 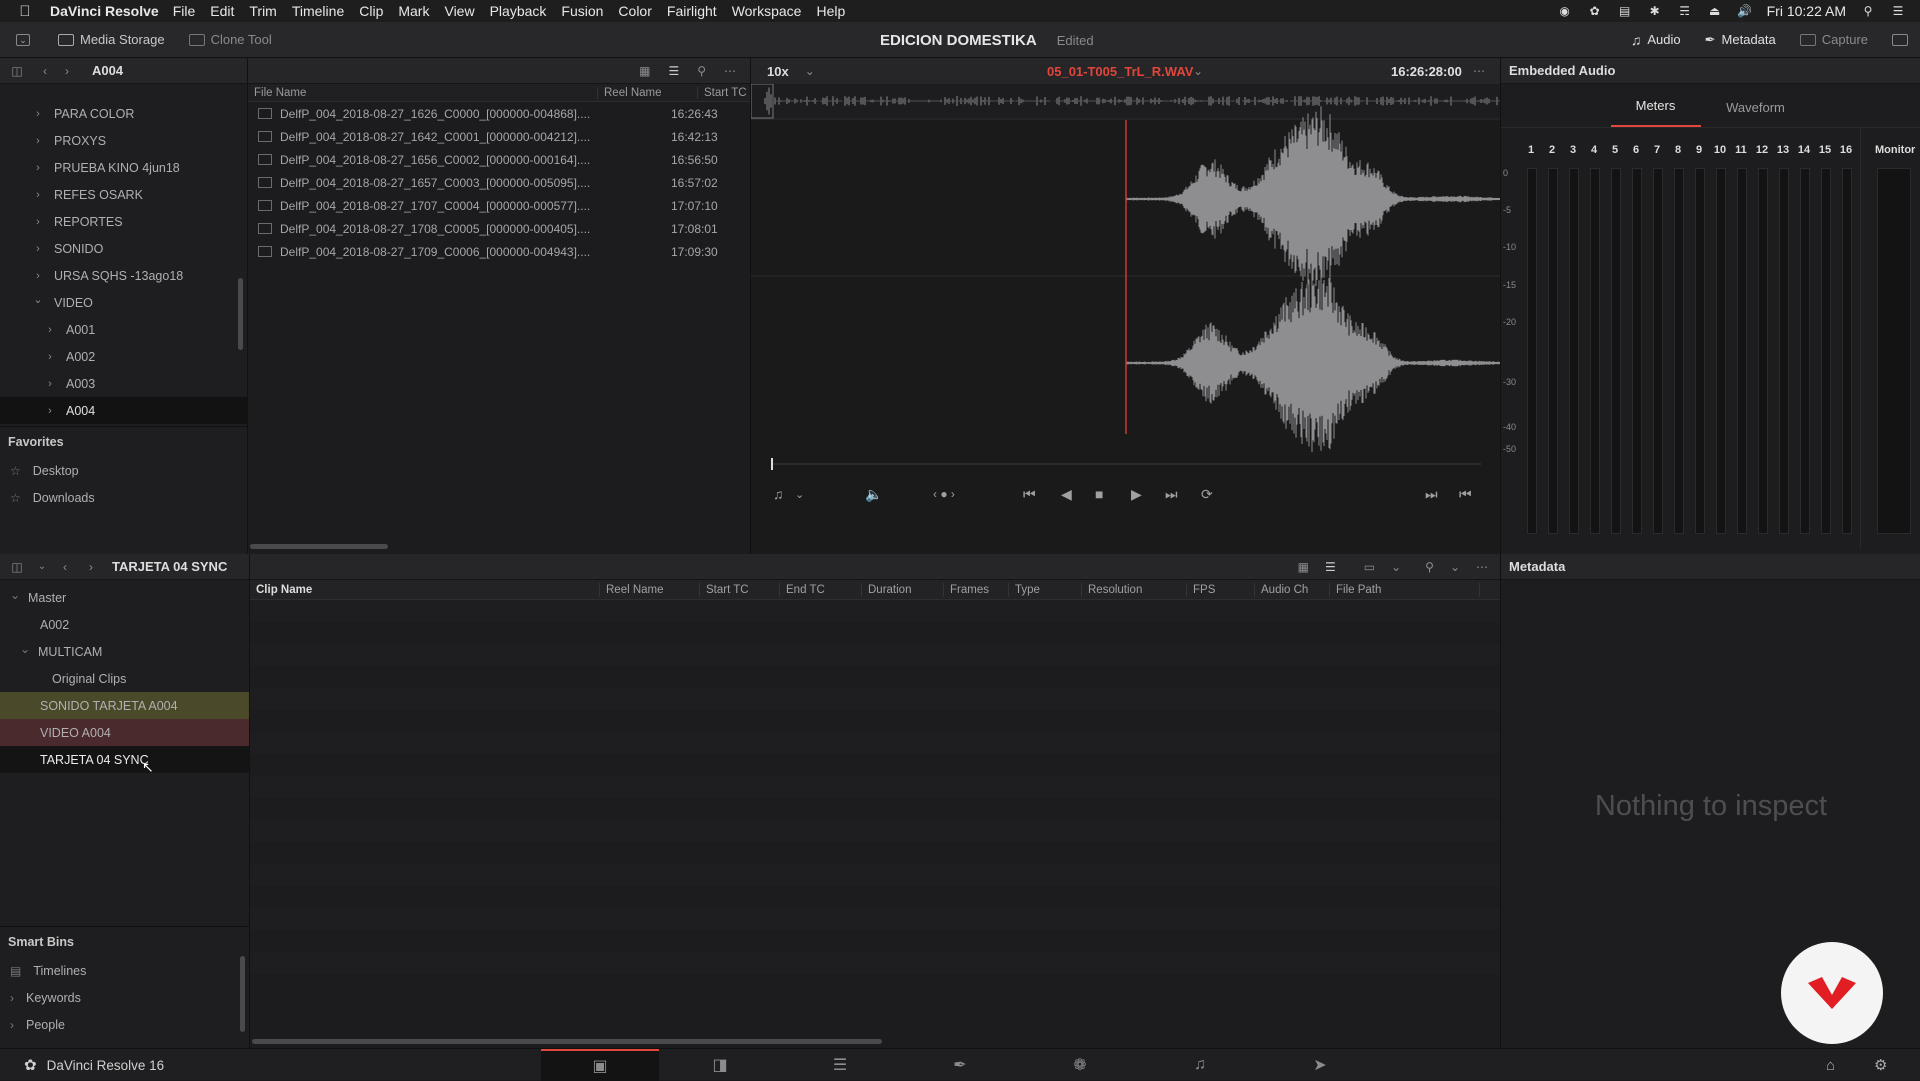 What do you see at coordinates (692, 11) in the screenshot?
I see `menu-fairlight: Fairlight` at bounding box center [692, 11].